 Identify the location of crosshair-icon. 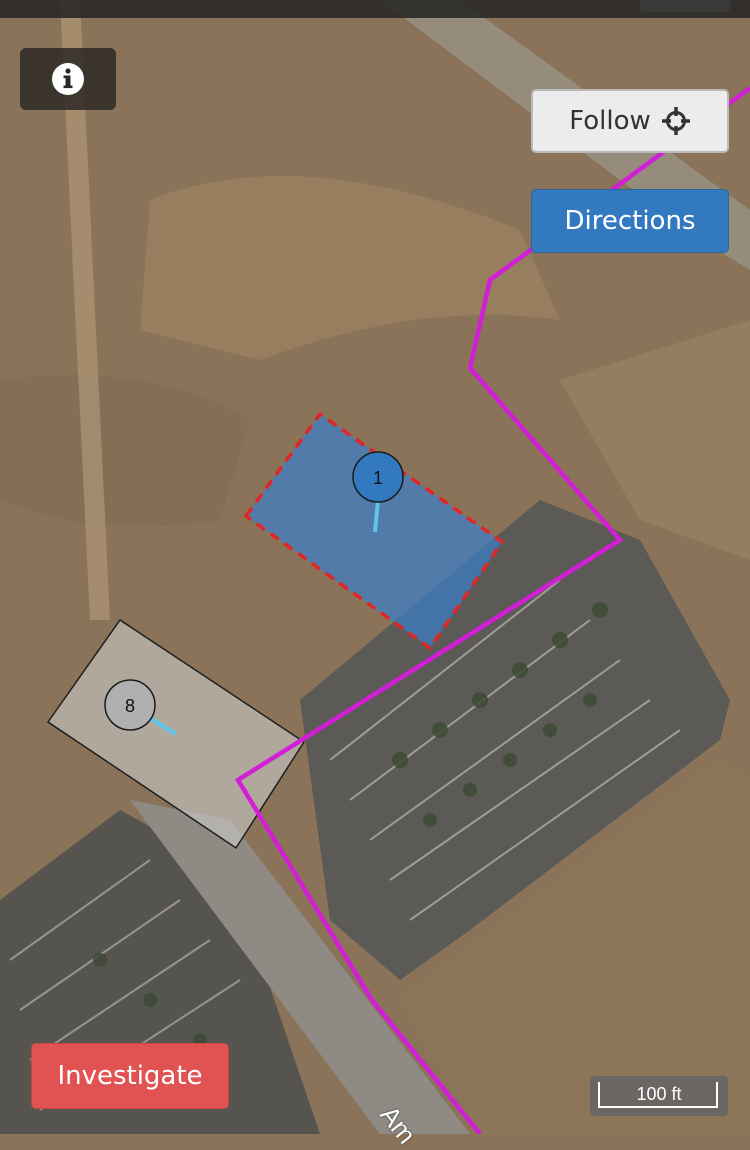
(675, 121).